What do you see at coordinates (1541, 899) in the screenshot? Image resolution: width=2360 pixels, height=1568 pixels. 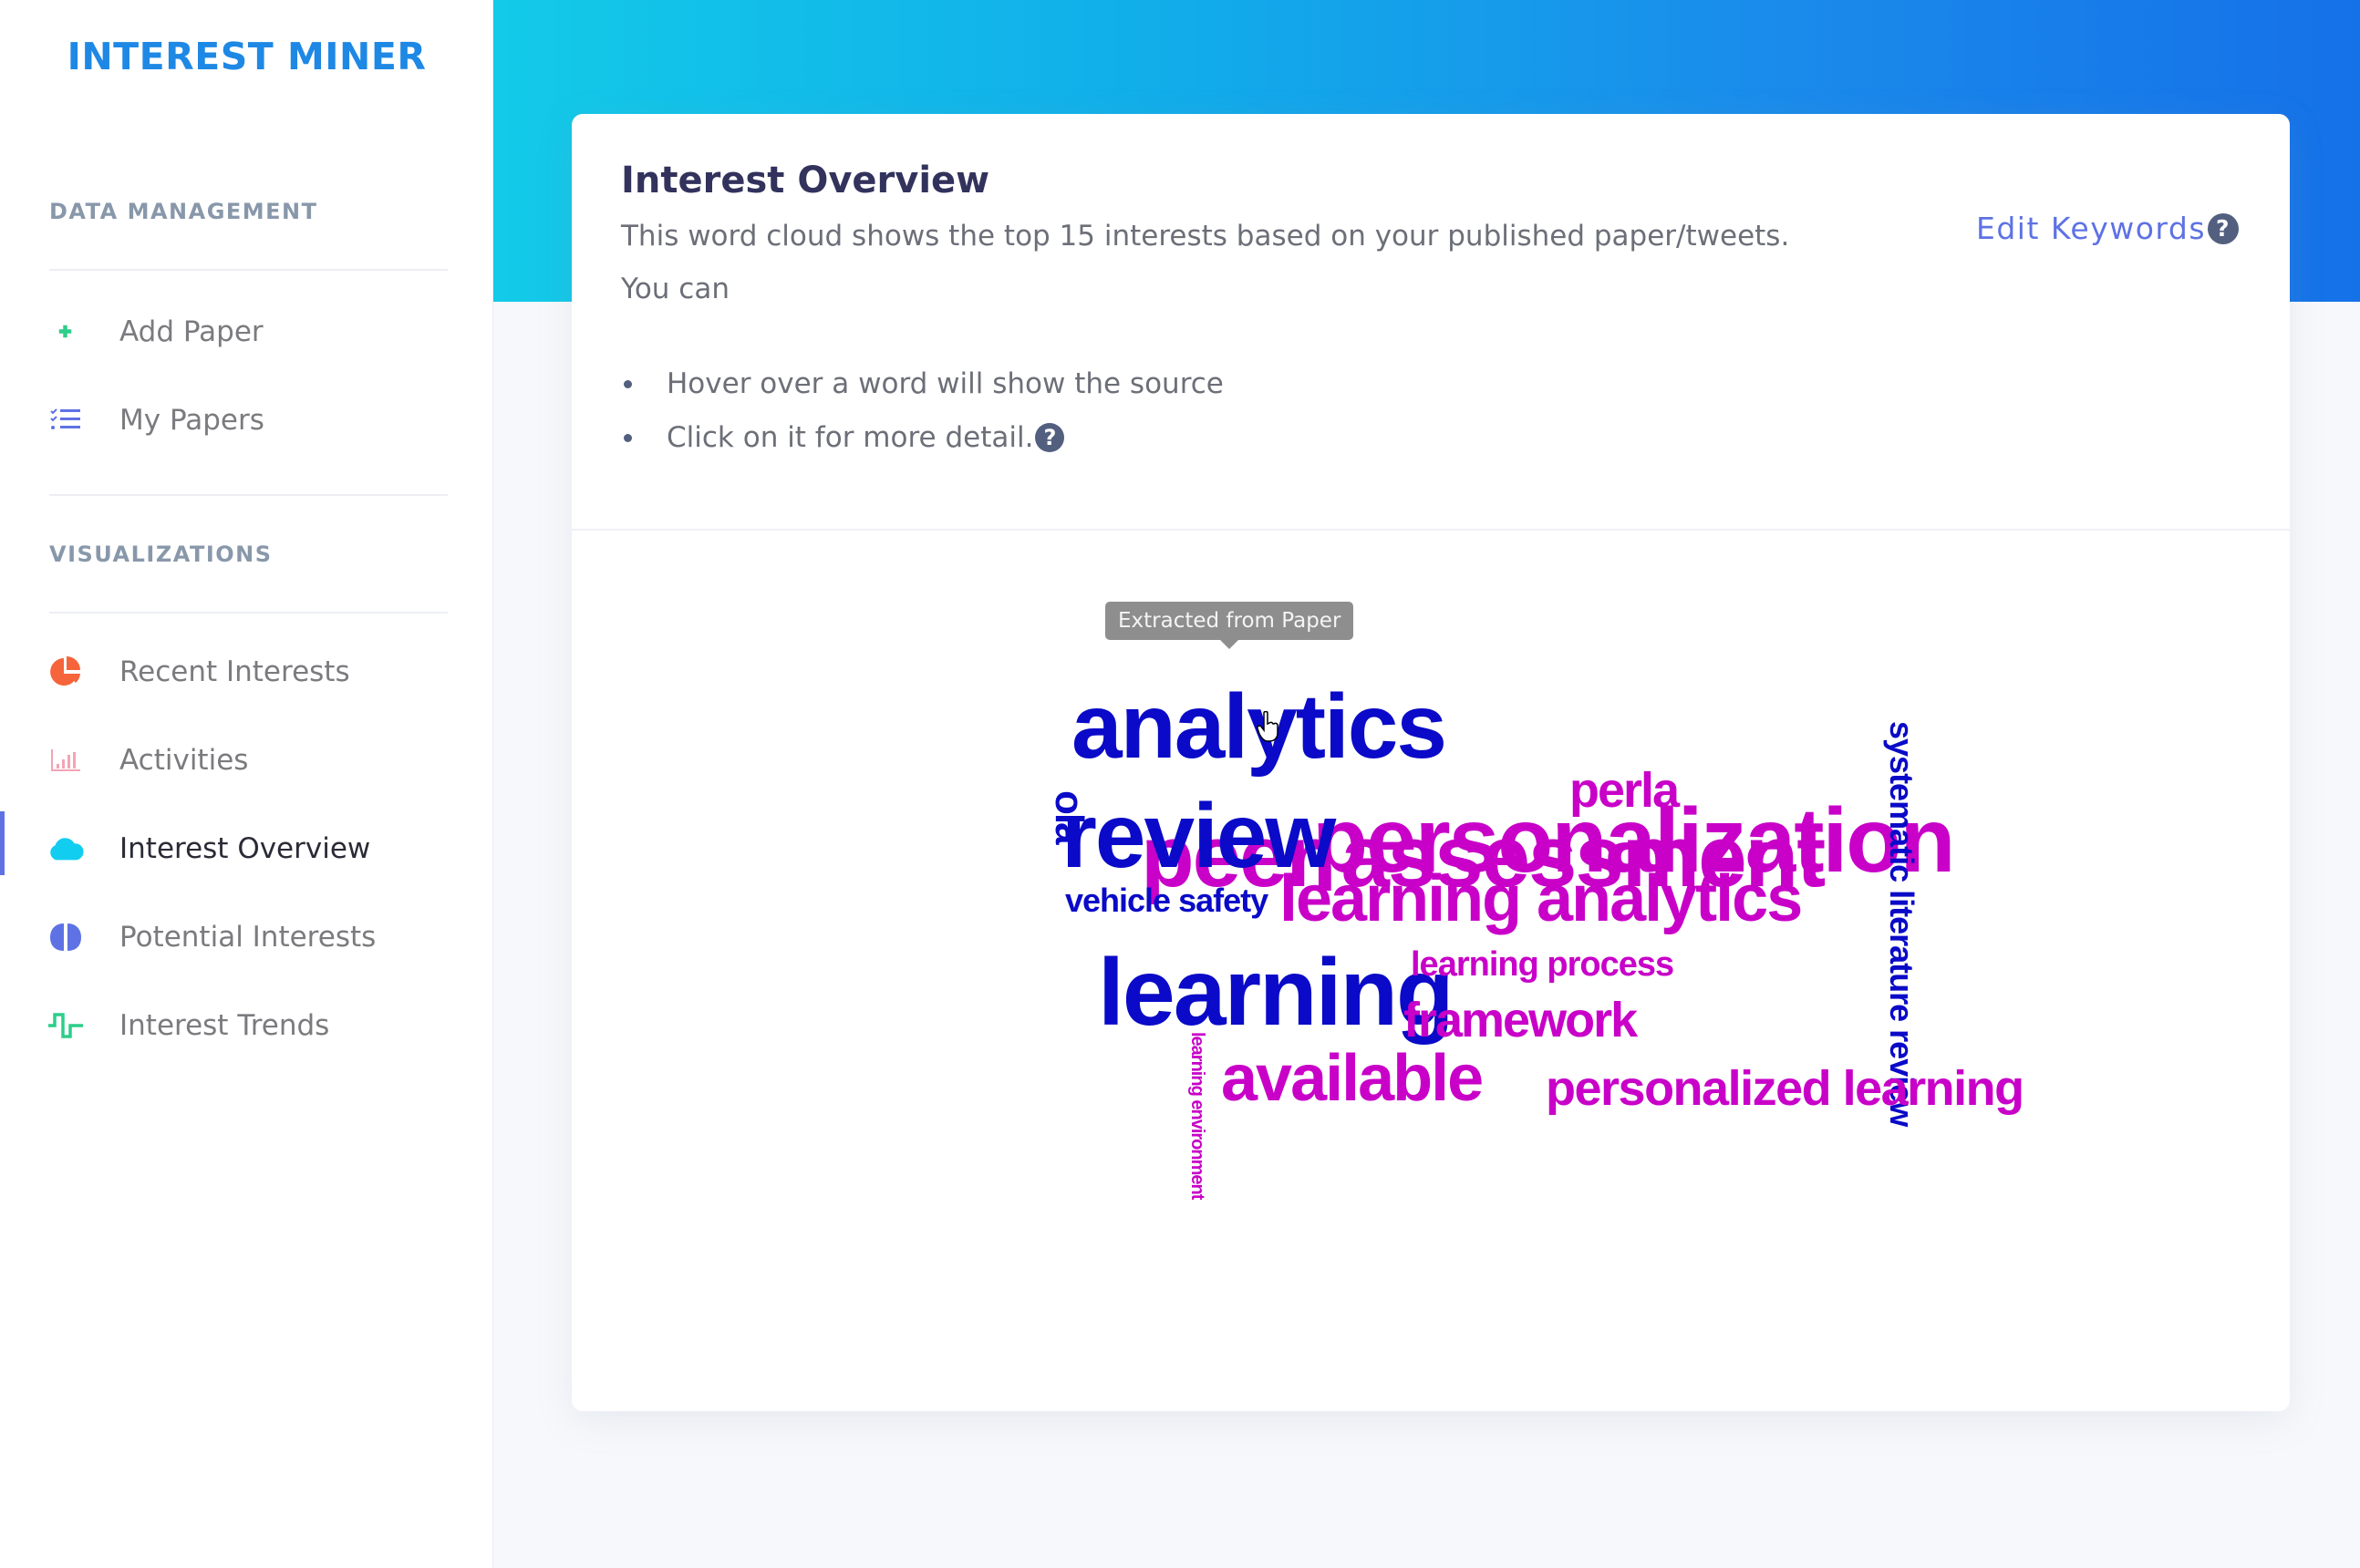 I see `word-learning-analytics: learning analytics` at bounding box center [1541, 899].